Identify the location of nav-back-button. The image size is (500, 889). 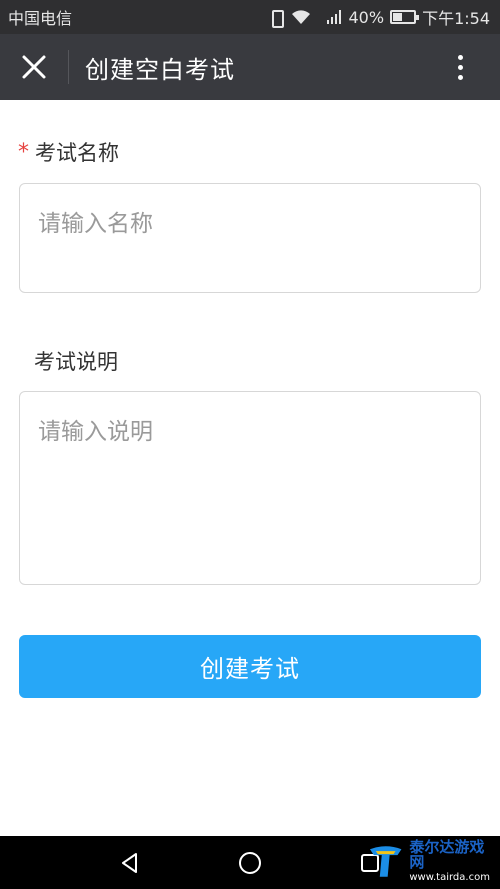
(130, 863).